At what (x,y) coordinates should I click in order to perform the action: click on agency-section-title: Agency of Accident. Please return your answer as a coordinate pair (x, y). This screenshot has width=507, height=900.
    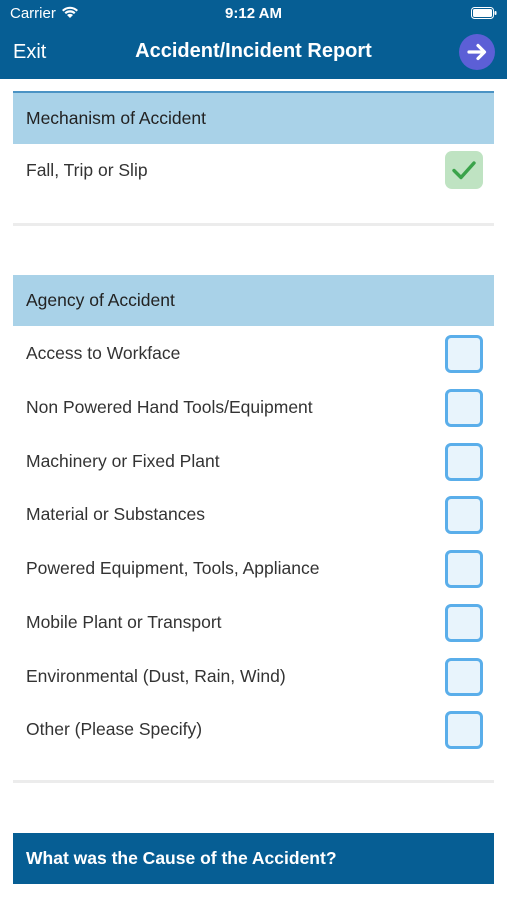
    Looking at the image, I should click on (100, 300).